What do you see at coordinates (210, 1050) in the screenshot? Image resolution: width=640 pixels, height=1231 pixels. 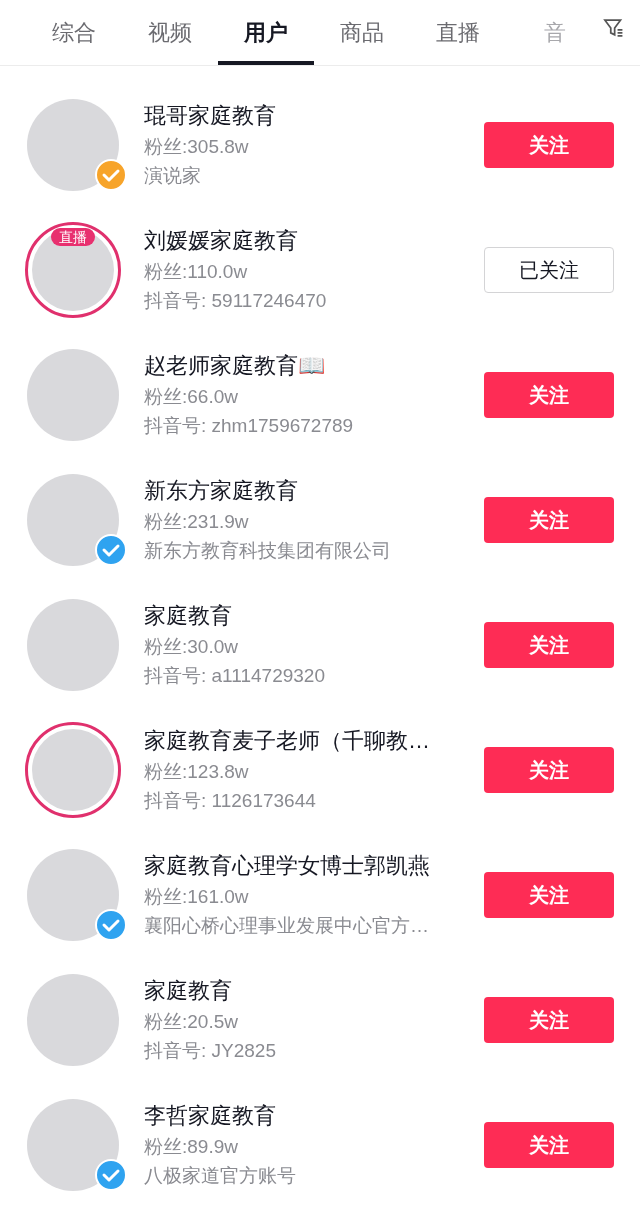 I see `user-detail: 抖音号: JY2825` at bounding box center [210, 1050].